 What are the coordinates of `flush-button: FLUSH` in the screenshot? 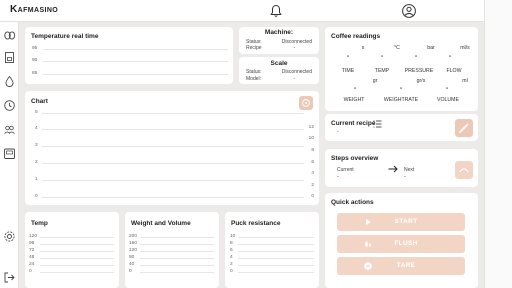 It's located at (401, 244).